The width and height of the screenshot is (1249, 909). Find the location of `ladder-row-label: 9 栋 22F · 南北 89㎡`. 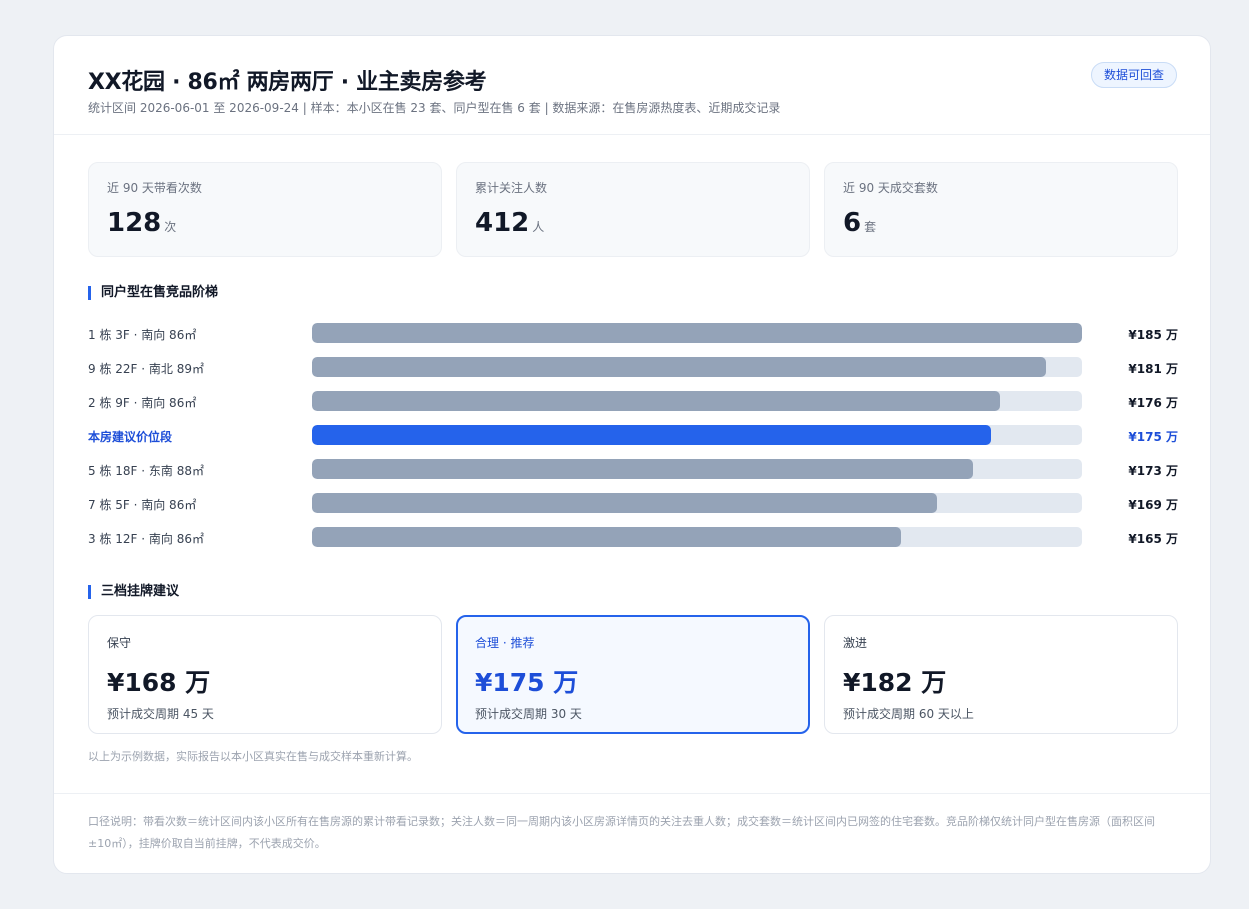

ladder-row-label: 9 栋 22F · 南北 89㎡ is located at coordinates (146, 369).